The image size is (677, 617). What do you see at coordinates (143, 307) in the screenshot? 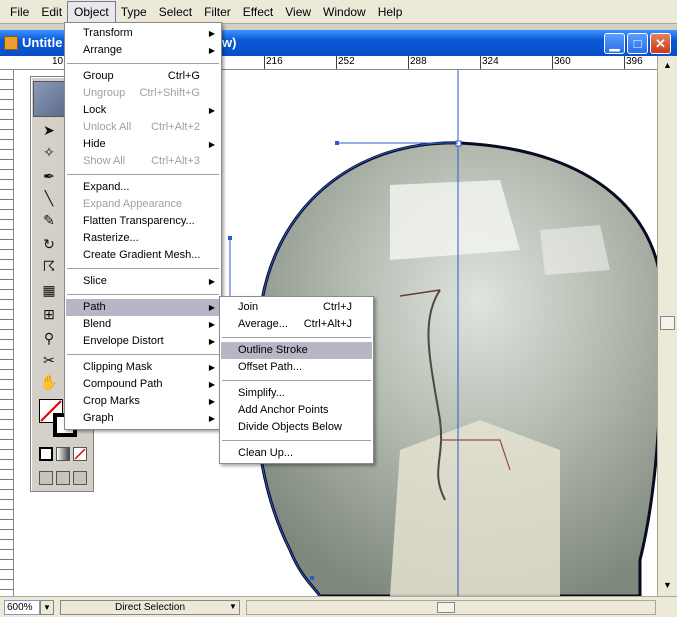
I see `menu-item-path: Path ▶` at bounding box center [143, 307].